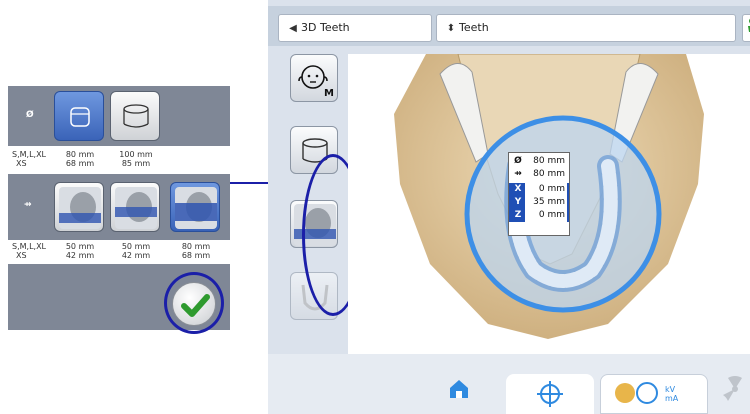  I want to click on region-label: Teeth, so click(474, 27).